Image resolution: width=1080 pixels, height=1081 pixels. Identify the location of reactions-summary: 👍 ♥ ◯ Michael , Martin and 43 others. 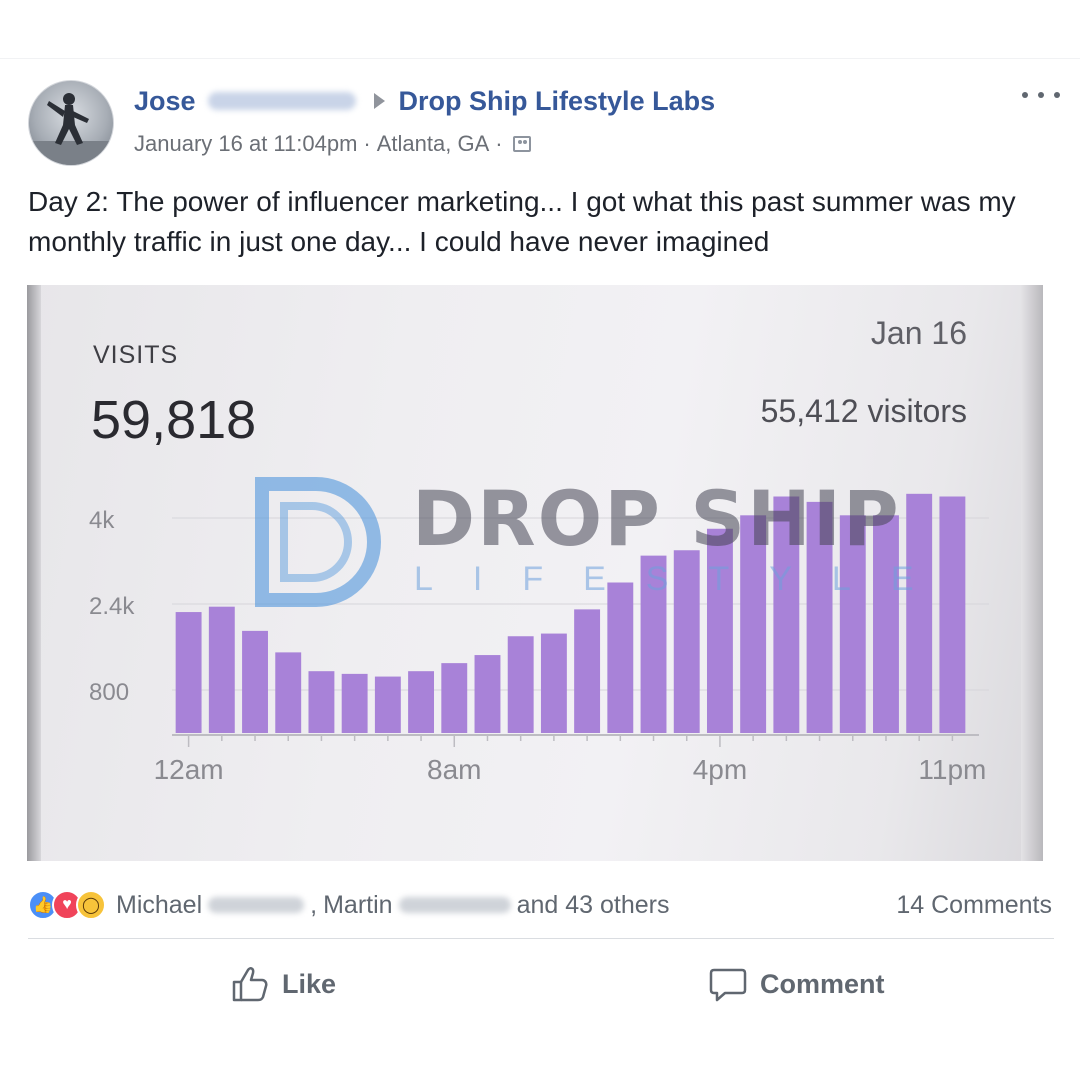
(348, 905).